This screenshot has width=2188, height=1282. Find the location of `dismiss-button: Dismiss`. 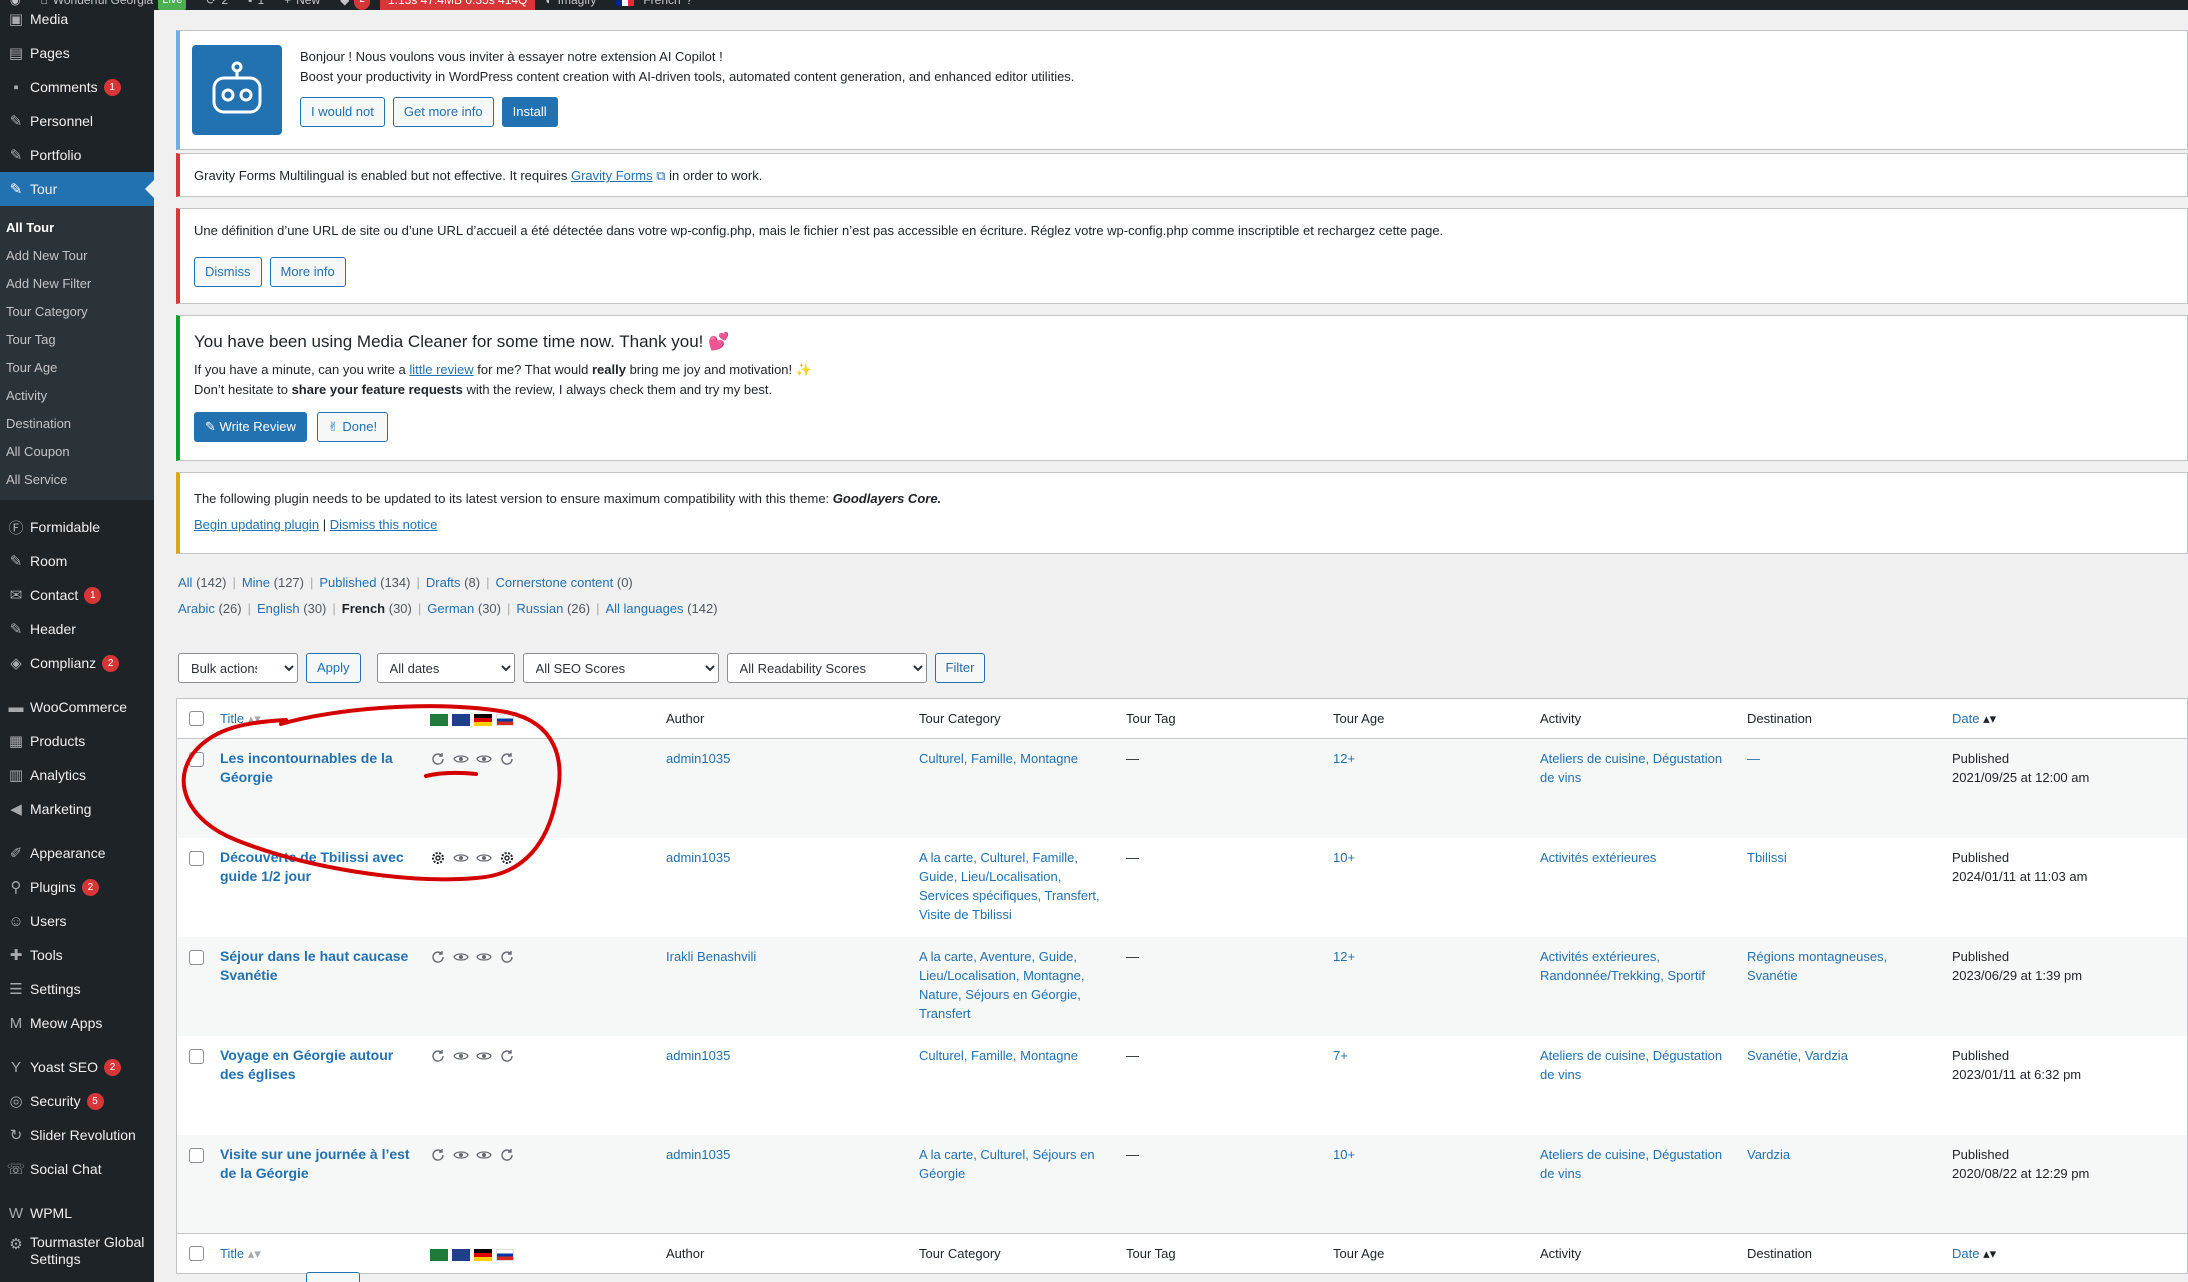

dismiss-button: Dismiss is located at coordinates (228, 272).